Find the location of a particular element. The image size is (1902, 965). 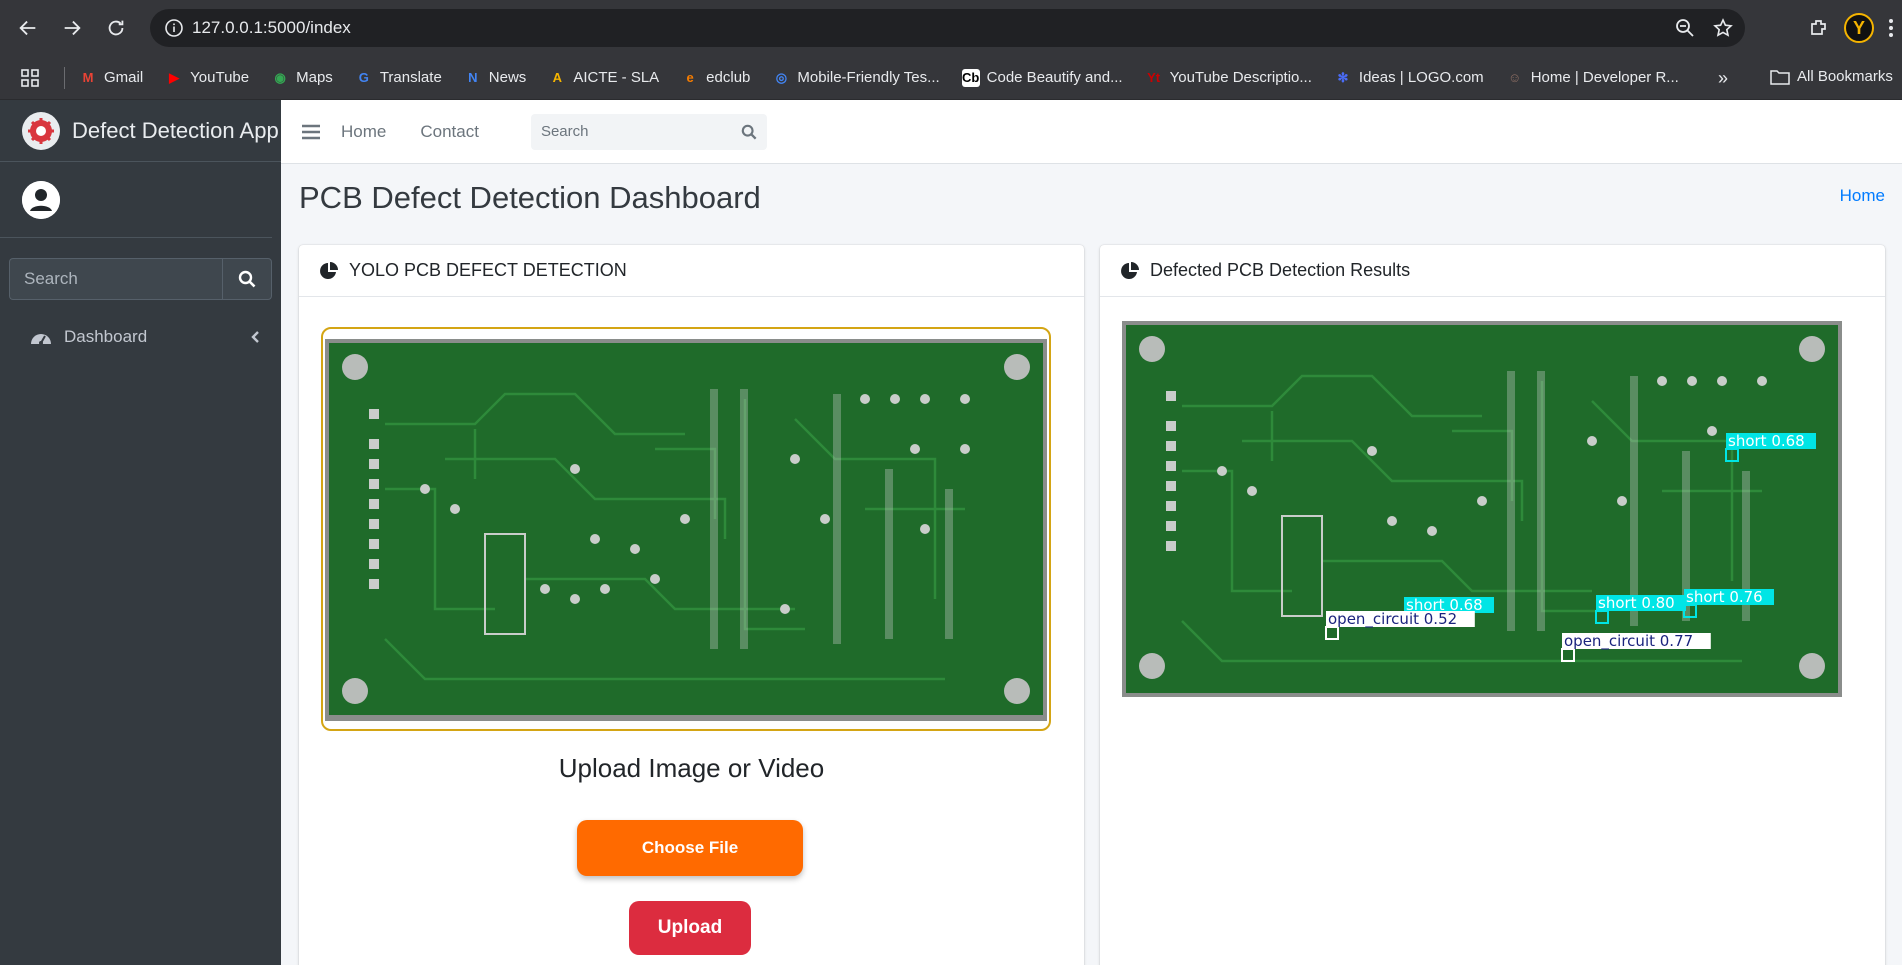

bookmark-item: ✻ Ideas | LOGO.com is located at coordinates (1409, 78).